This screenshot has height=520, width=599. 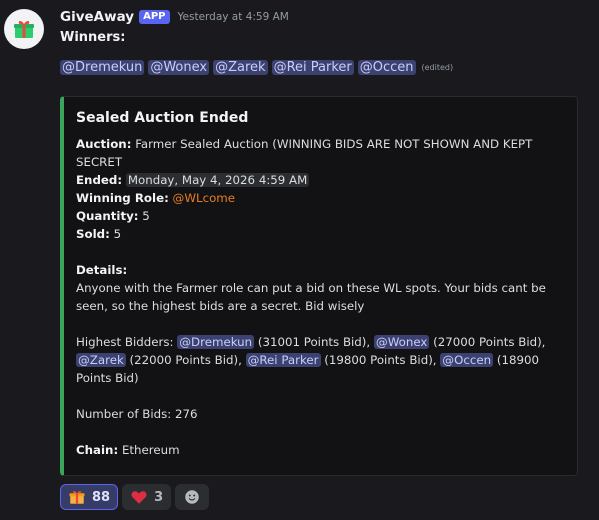 I want to click on mention-zarek: @Zarek, so click(x=240, y=67).